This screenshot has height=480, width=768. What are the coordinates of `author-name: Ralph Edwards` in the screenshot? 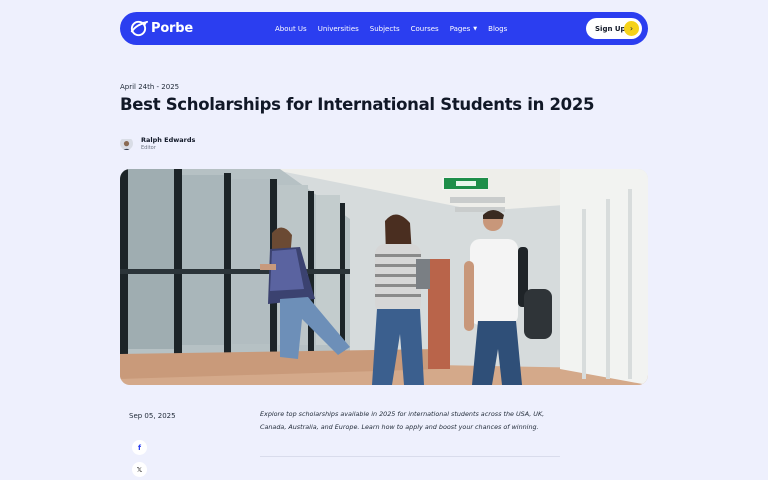 It's located at (168, 140).